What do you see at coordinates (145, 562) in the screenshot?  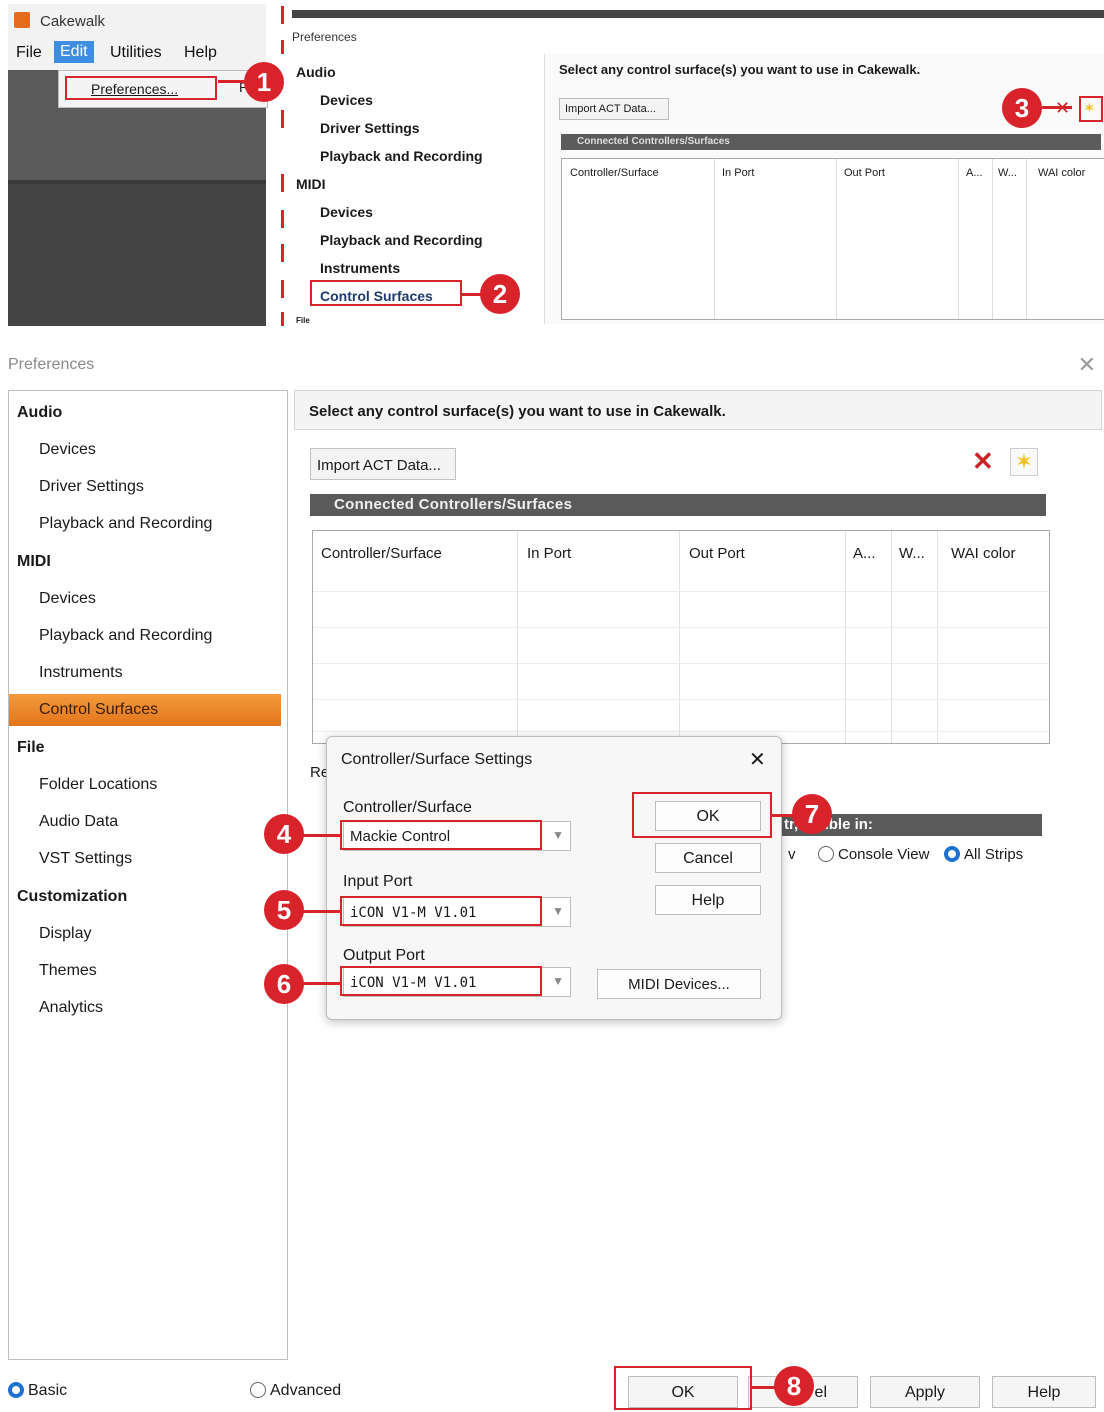 I see `nav-midi: MIDI` at bounding box center [145, 562].